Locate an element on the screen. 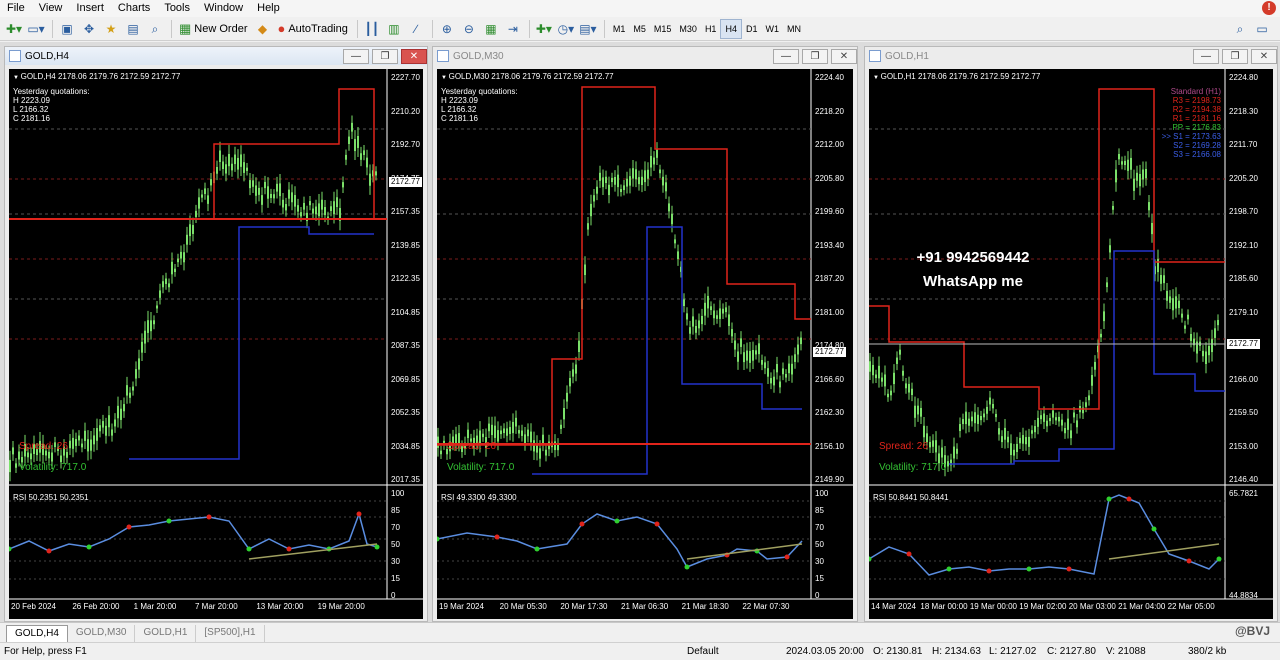 This screenshot has height=660, width=1280. tf-m5: M5 is located at coordinates (639, 29).